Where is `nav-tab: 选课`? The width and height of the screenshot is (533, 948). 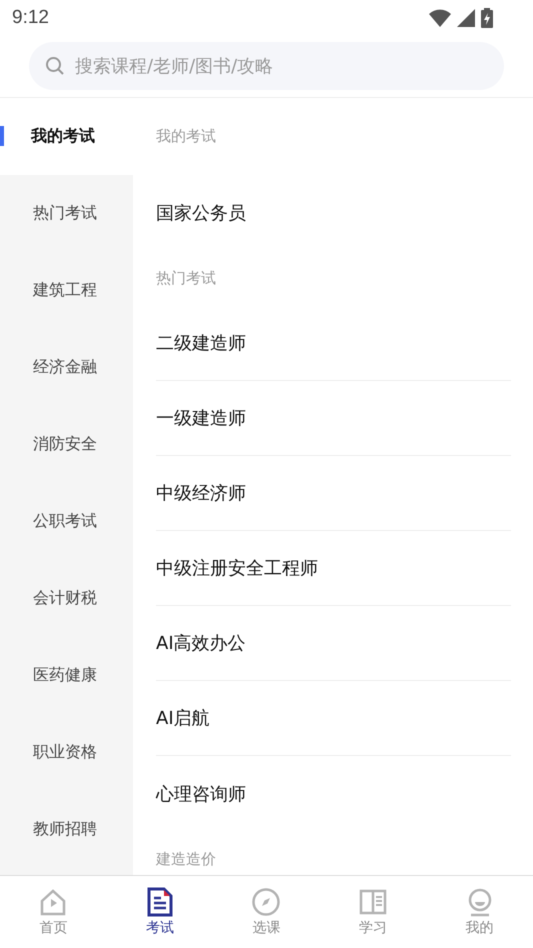
nav-tab: 选课 is located at coordinates (266, 912).